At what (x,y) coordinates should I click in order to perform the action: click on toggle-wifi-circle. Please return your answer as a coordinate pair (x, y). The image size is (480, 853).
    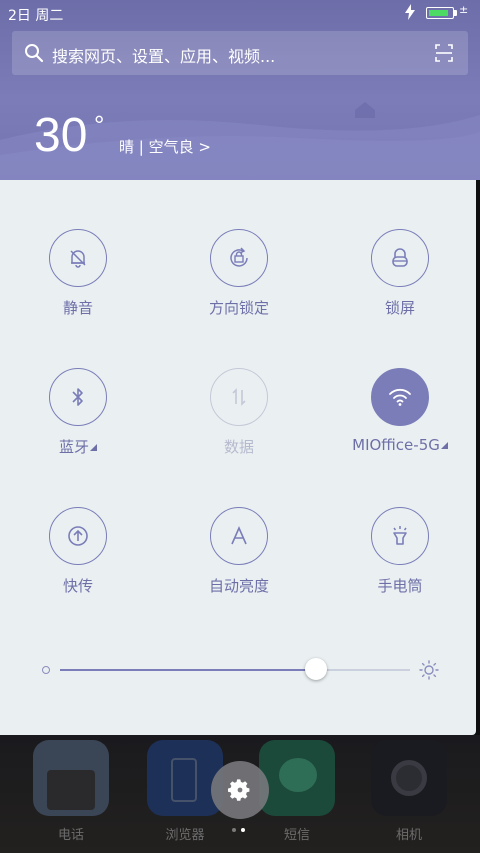
    Looking at the image, I should click on (400, 397).